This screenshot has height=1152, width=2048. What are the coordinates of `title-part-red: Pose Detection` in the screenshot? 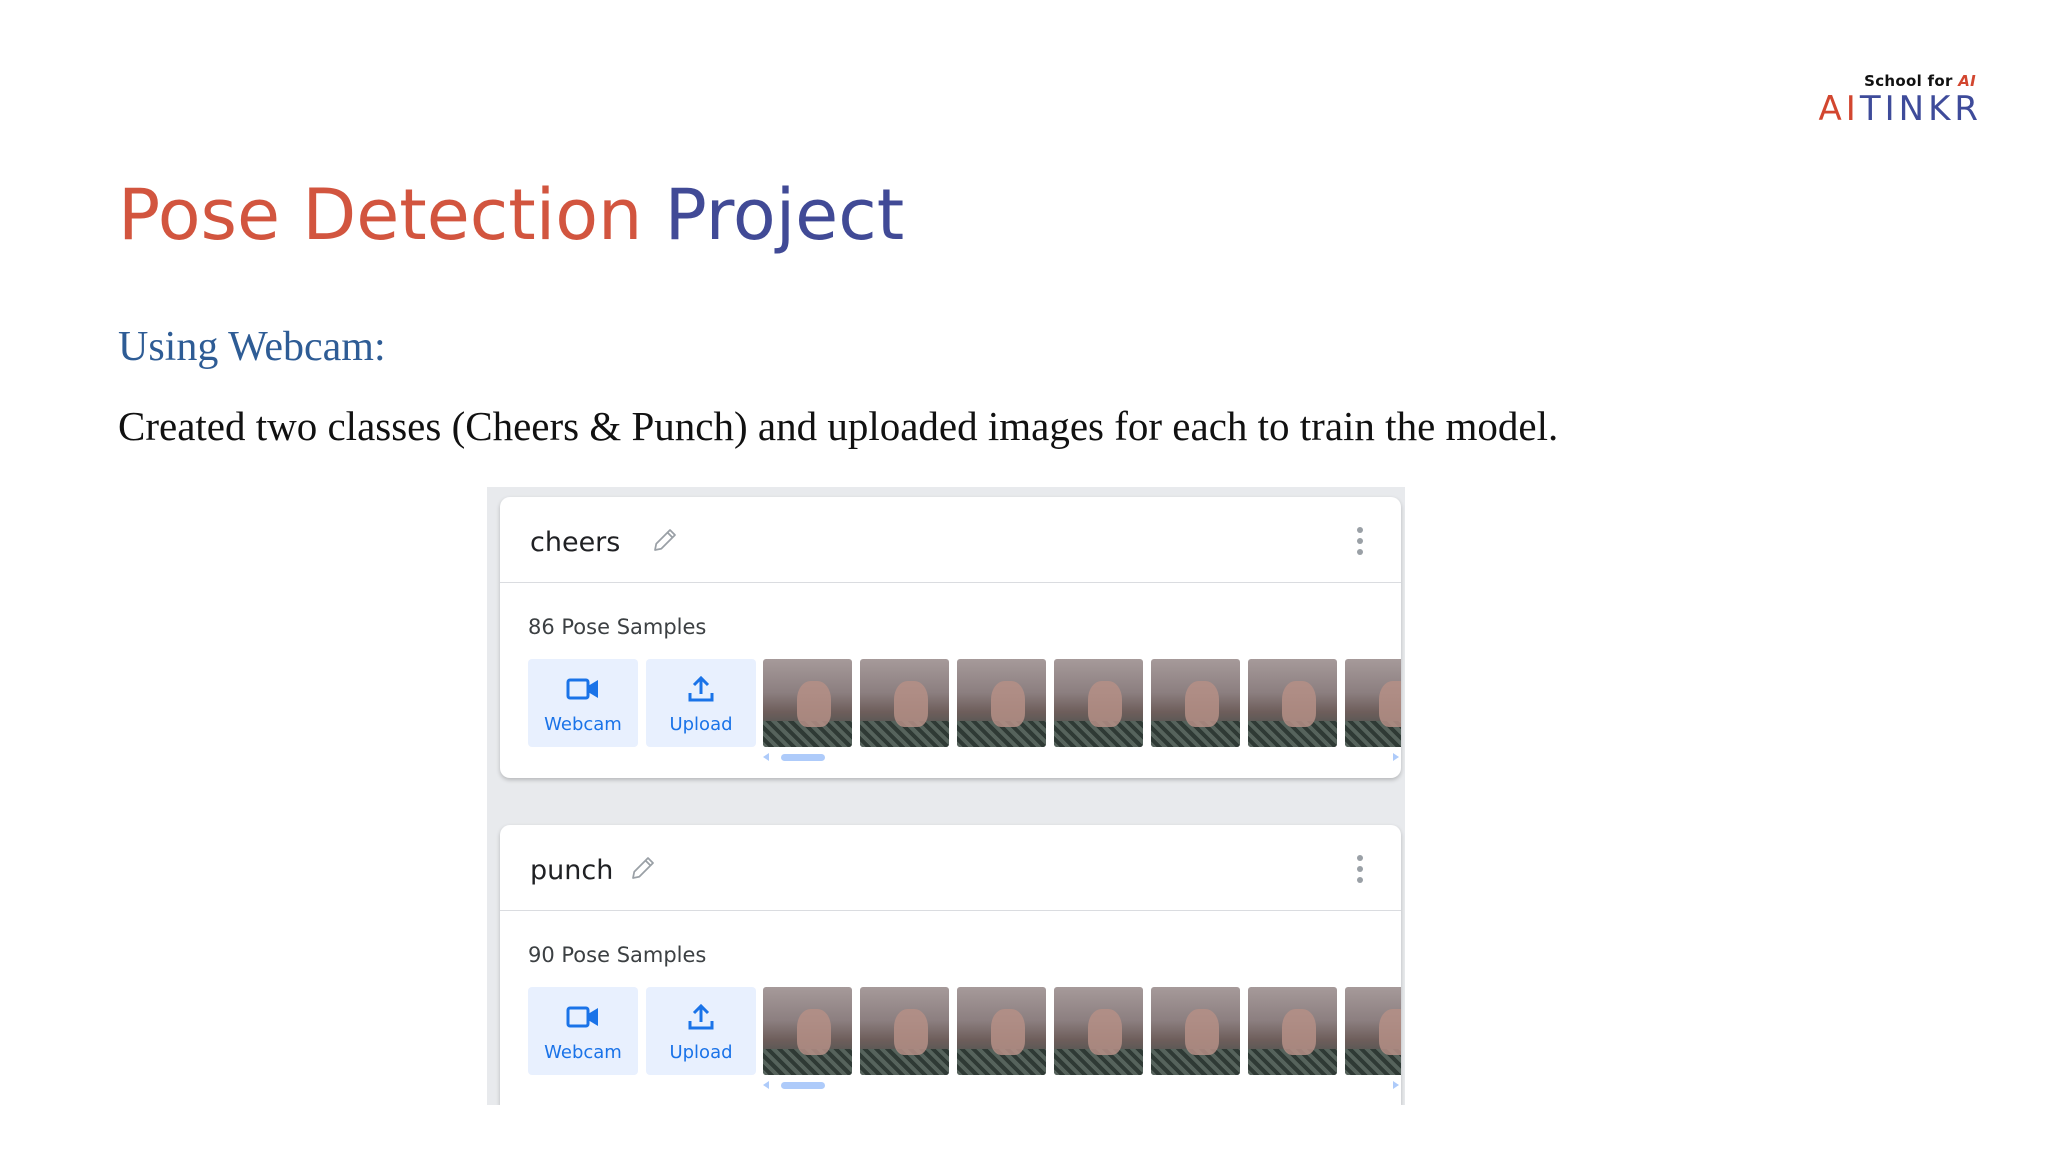 It's located at (380, 215).